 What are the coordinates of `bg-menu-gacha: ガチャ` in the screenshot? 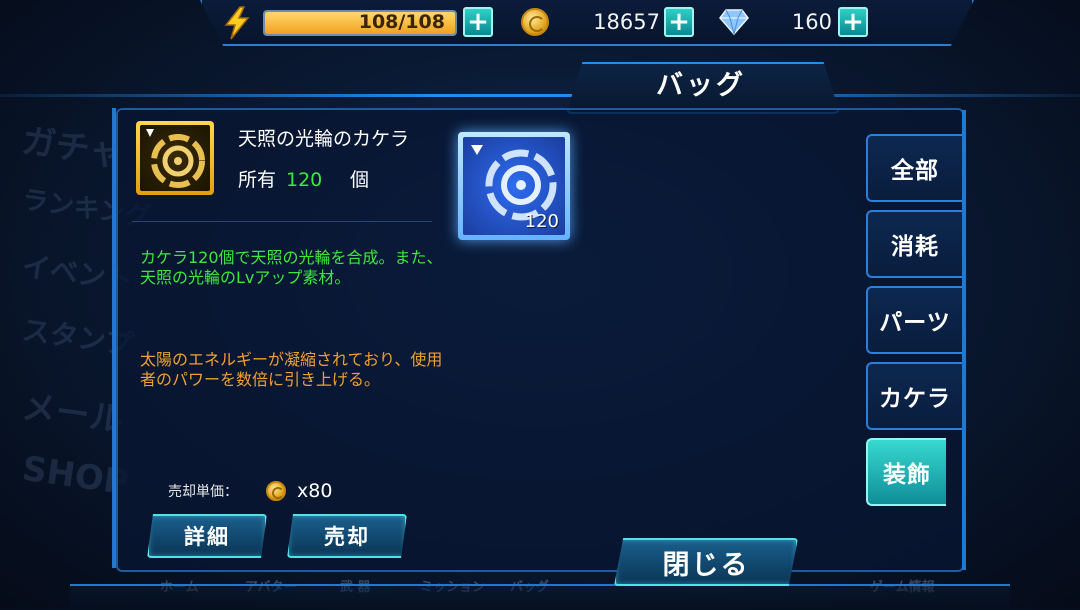 It's located at (72, 148).